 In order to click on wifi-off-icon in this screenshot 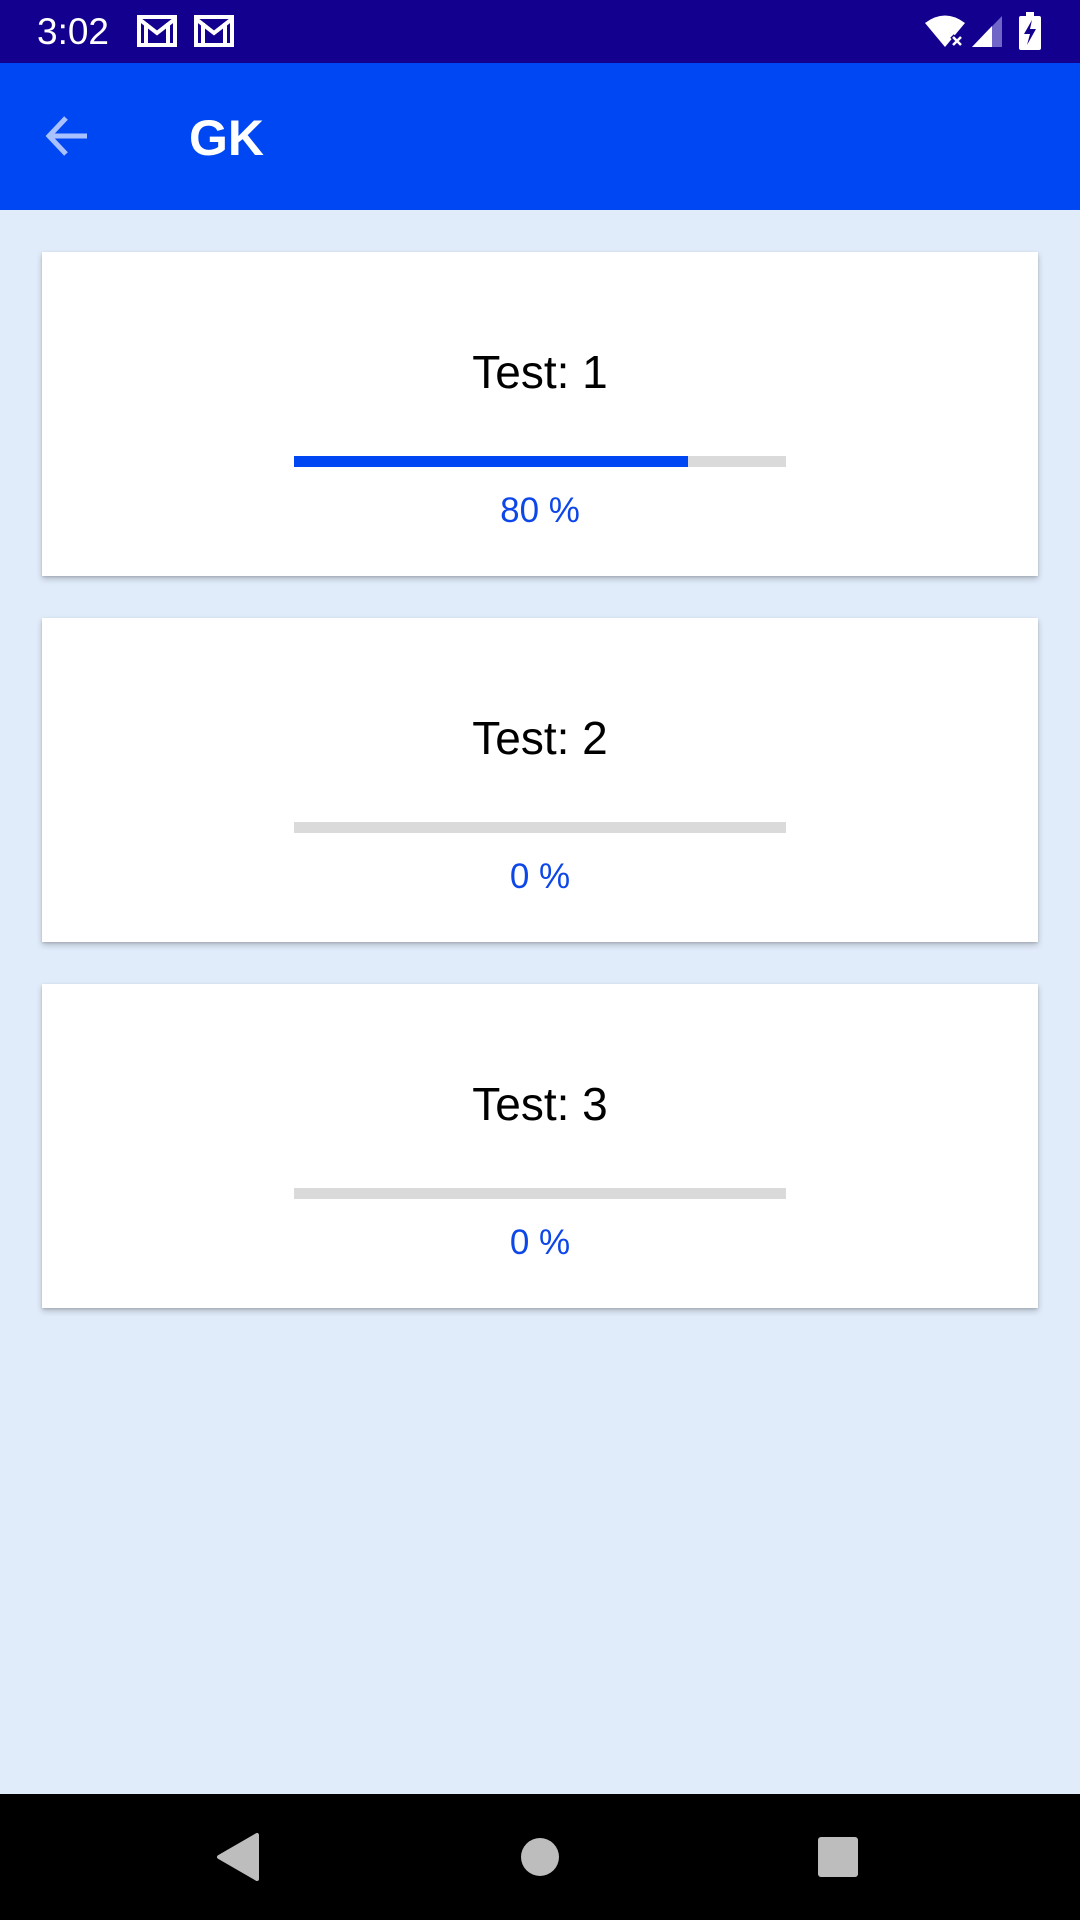, I will do `click(945, 31)`.